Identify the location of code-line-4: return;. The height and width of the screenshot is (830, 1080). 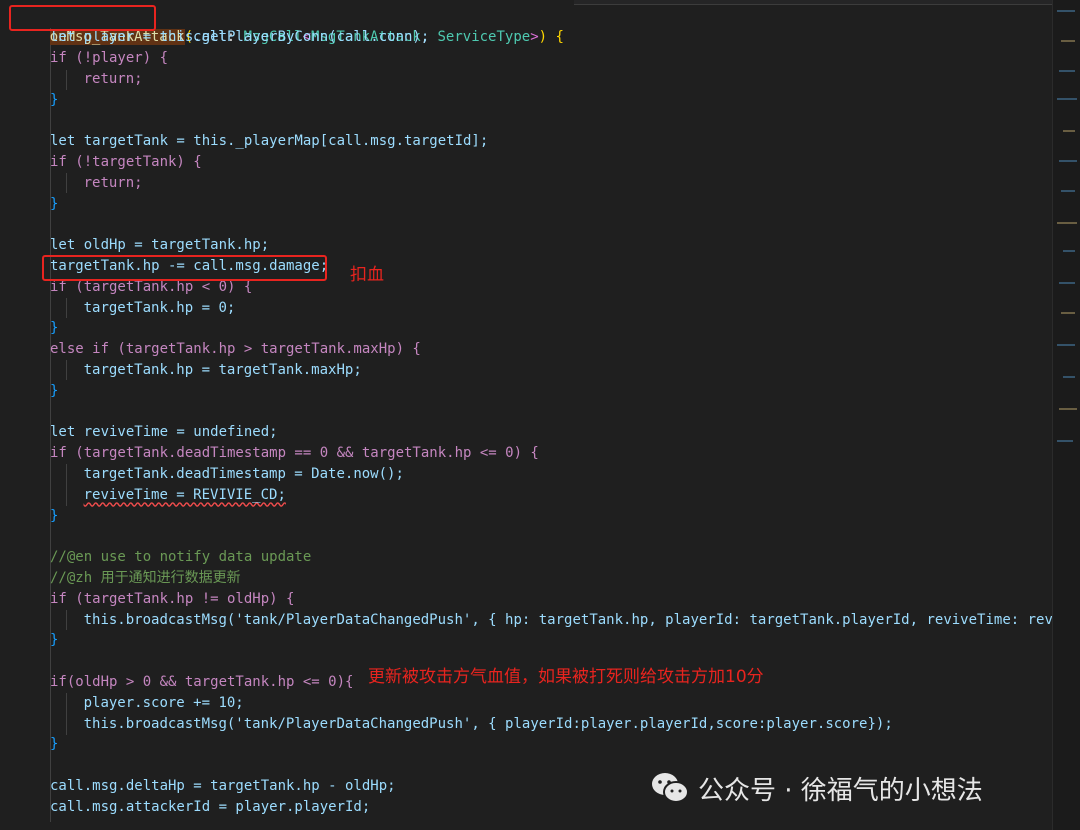
(113, 79).